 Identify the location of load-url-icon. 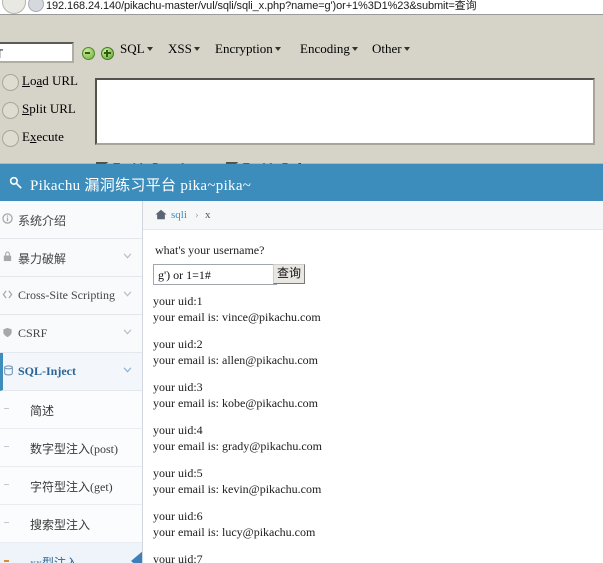
(10, 82).